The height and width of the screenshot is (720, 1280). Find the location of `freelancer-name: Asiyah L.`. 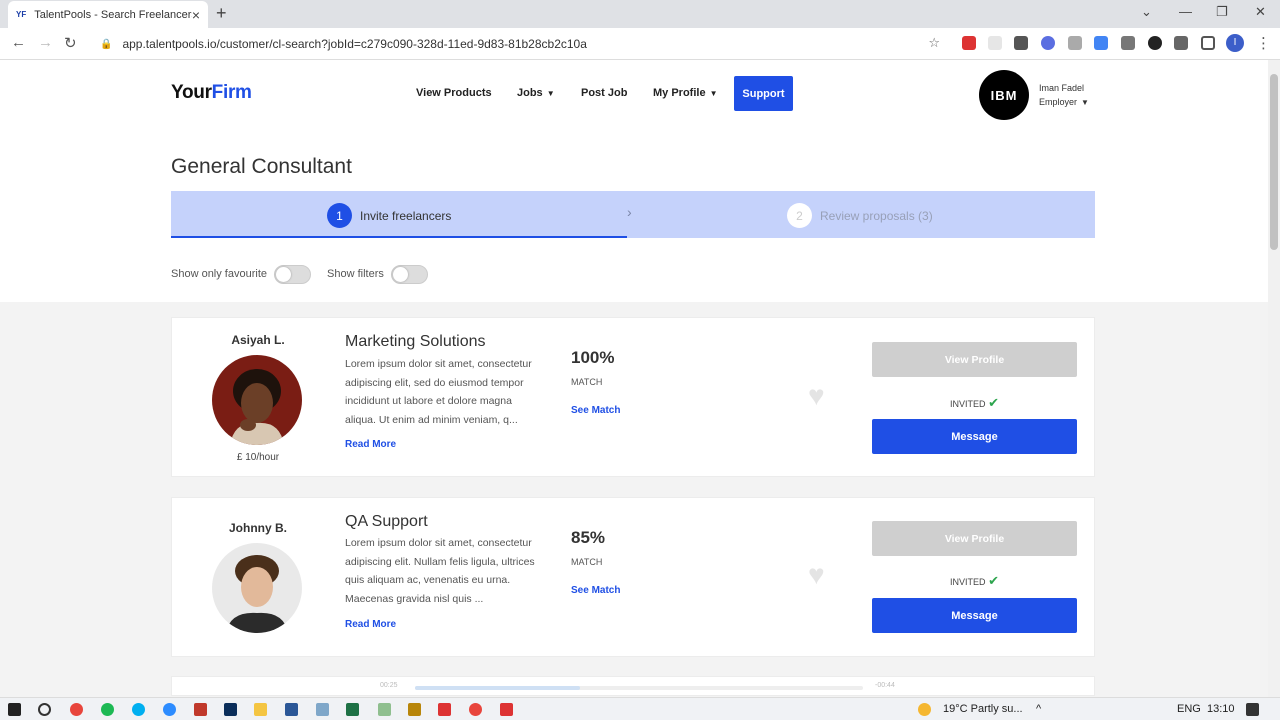

freelancer-name: Asiyah L. is located at coordinates (258, 340).